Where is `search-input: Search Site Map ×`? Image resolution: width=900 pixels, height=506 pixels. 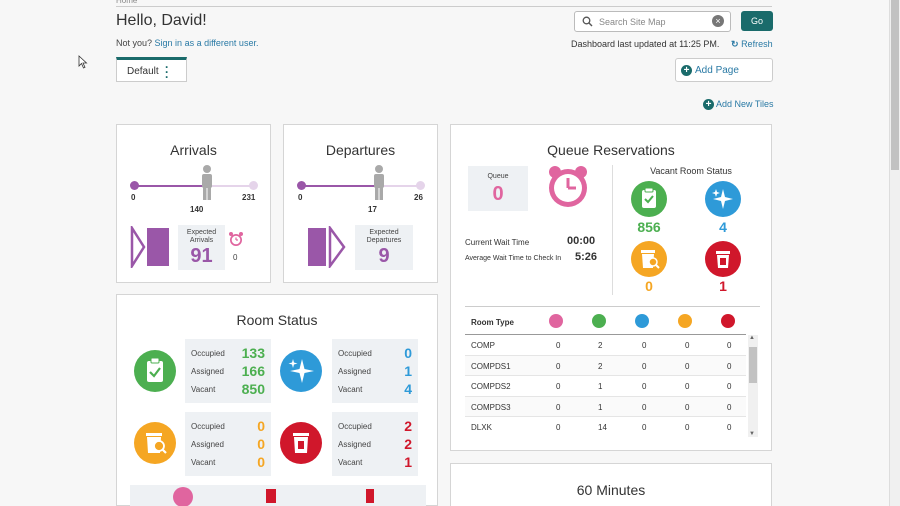
search-input: Search Site Map × is located at coordinates (652, 21).